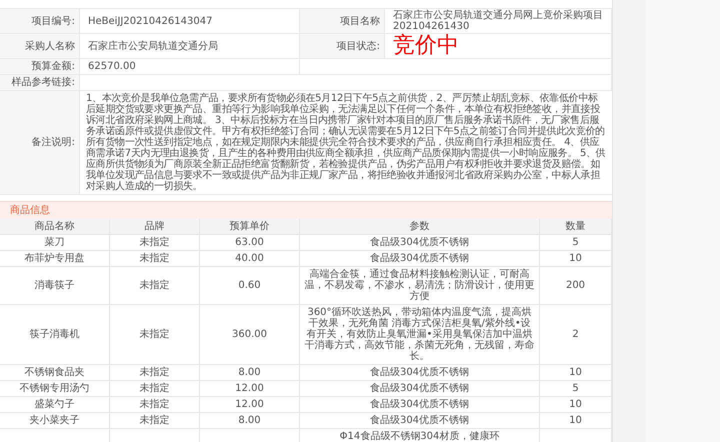  I want to click on spec-cell: 360°循环吹送热风，带动箱体内温度气流，提高烘干效果，无死角菌 消毒方式保洁柜臭氧/紫外线•设有开关，有效防止臭氧泄漏•采用臭氧保洁加中温烘干消毒方式，高效节能，杀菌无死角，无残留，寿命长。, so click(420, 335).